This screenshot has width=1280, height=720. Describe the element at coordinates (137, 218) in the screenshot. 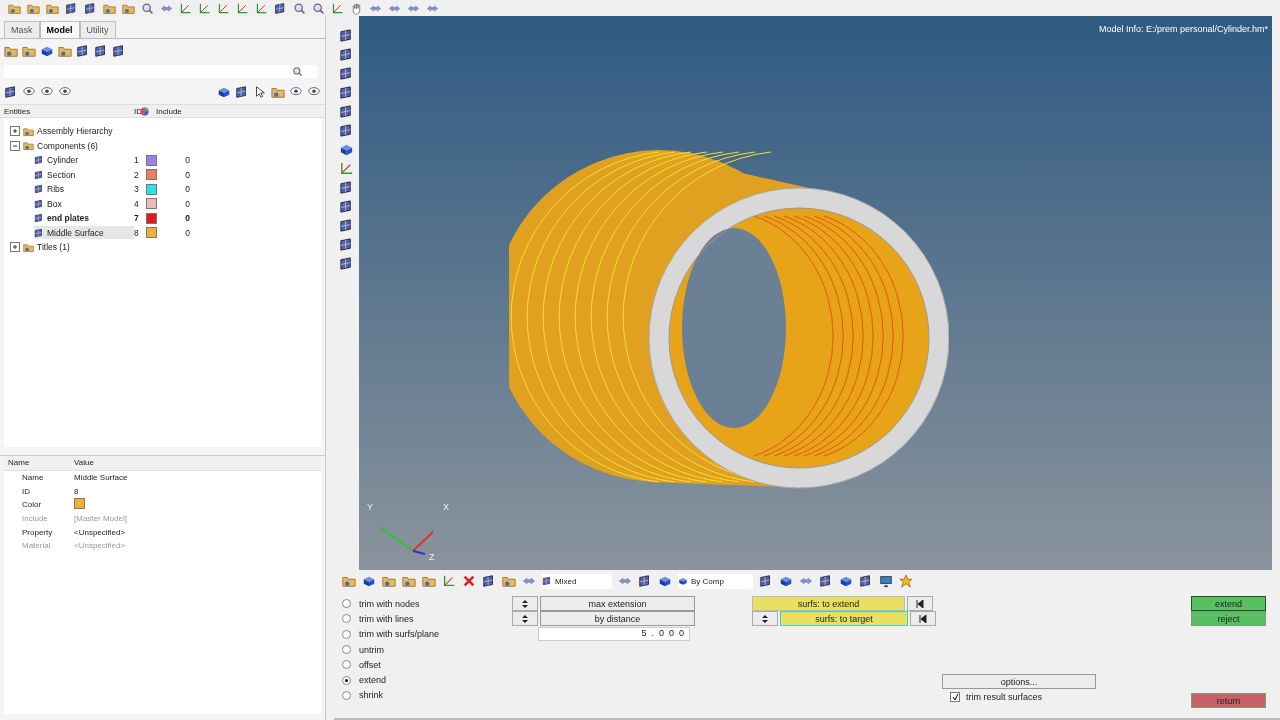

I see `id-cell-text: 7` at that location.